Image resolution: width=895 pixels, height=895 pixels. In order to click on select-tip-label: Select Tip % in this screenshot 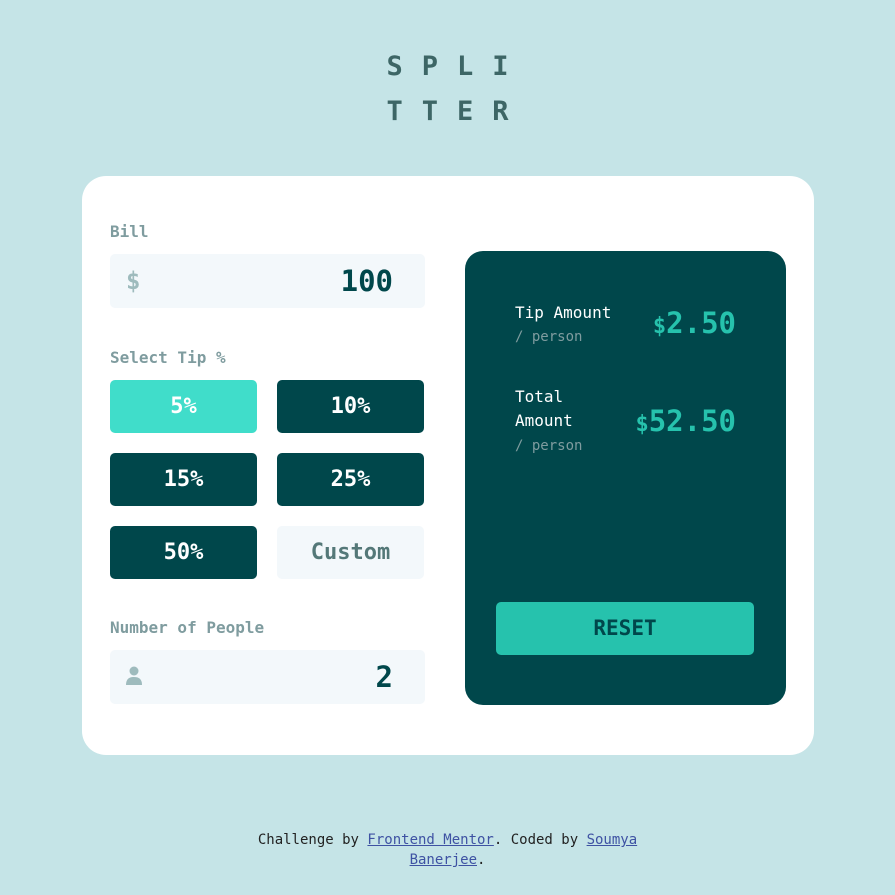, I will do `click(168, 357)`.